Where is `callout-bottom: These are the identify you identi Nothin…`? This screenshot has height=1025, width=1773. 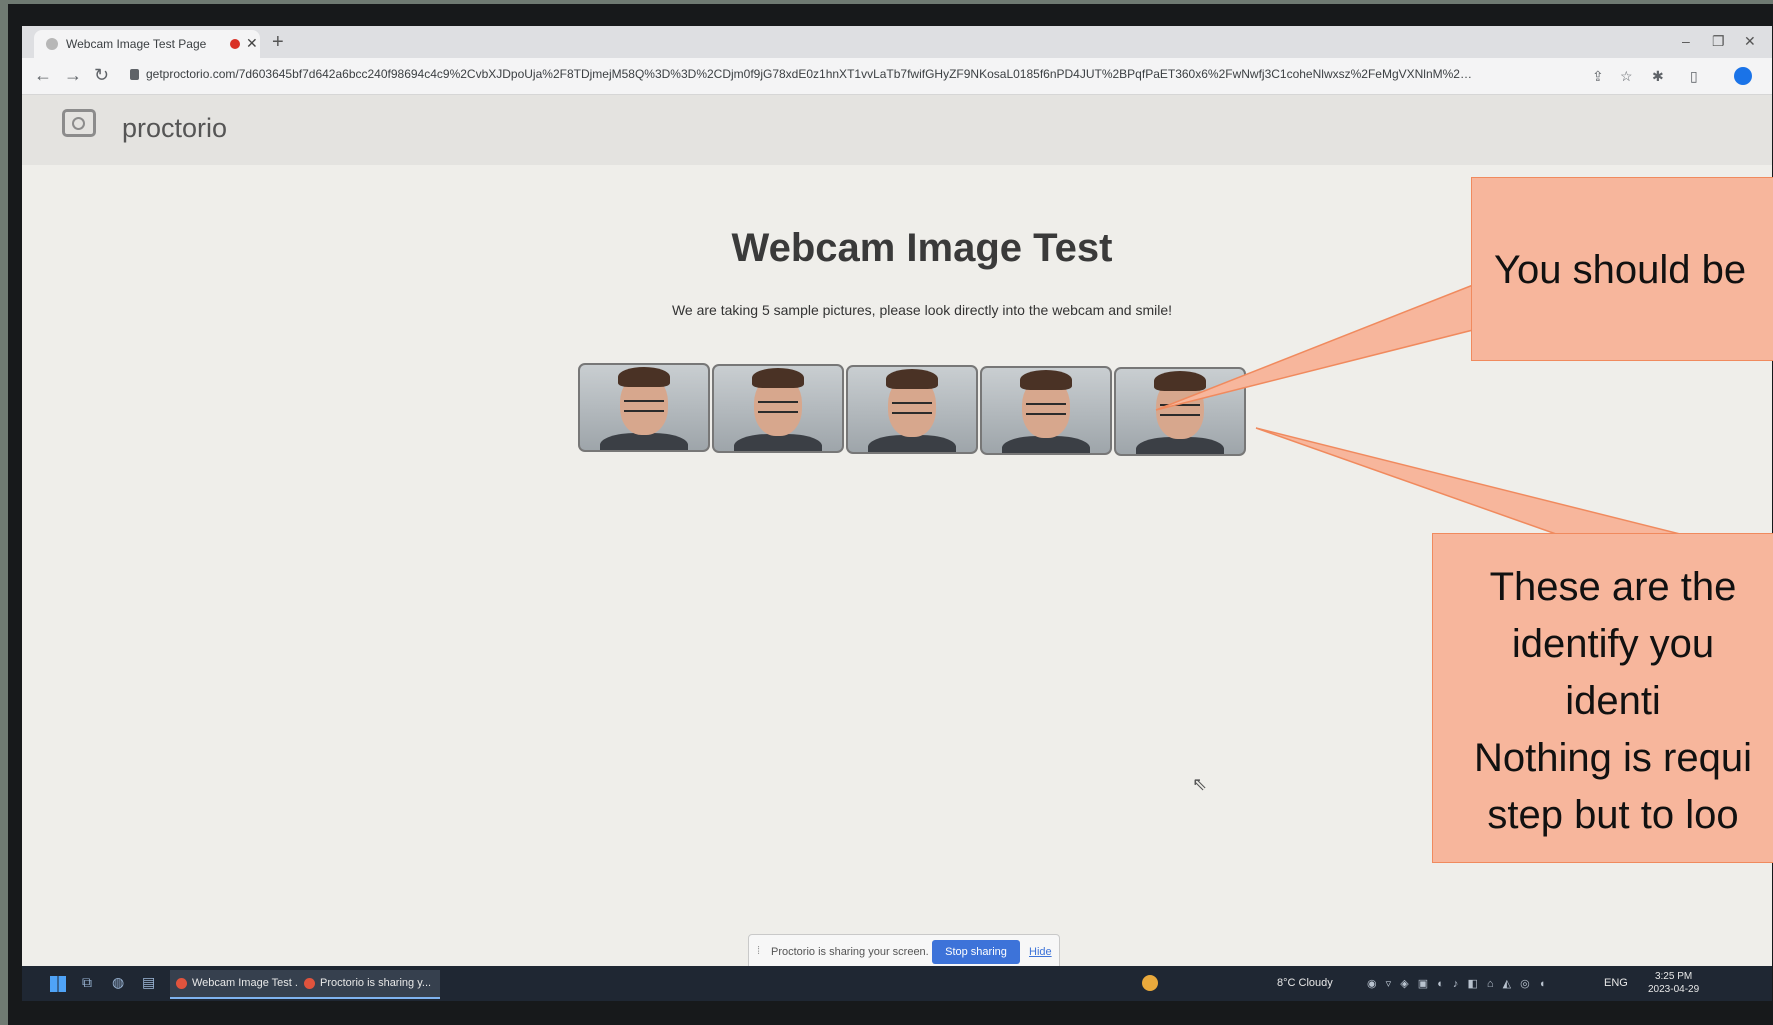 callout-bottom: These are the identify you identi Nothin… is located at coordinates (1602, 698).